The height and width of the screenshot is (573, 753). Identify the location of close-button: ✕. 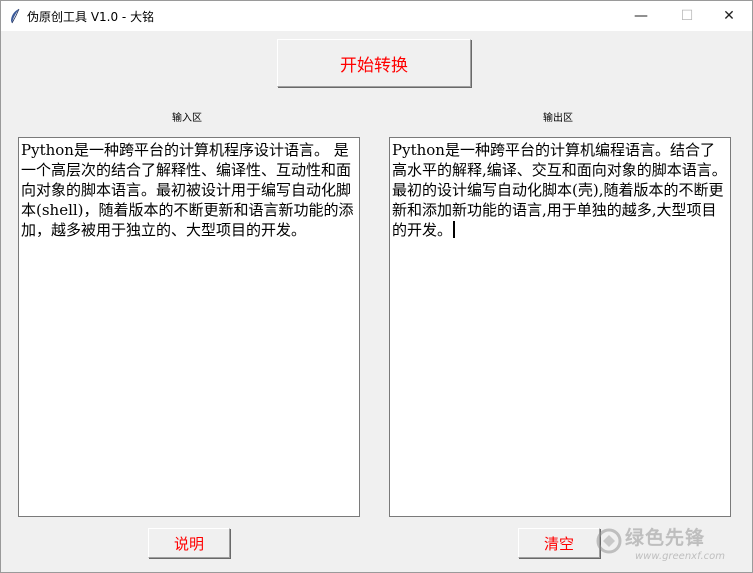
(729, 16).